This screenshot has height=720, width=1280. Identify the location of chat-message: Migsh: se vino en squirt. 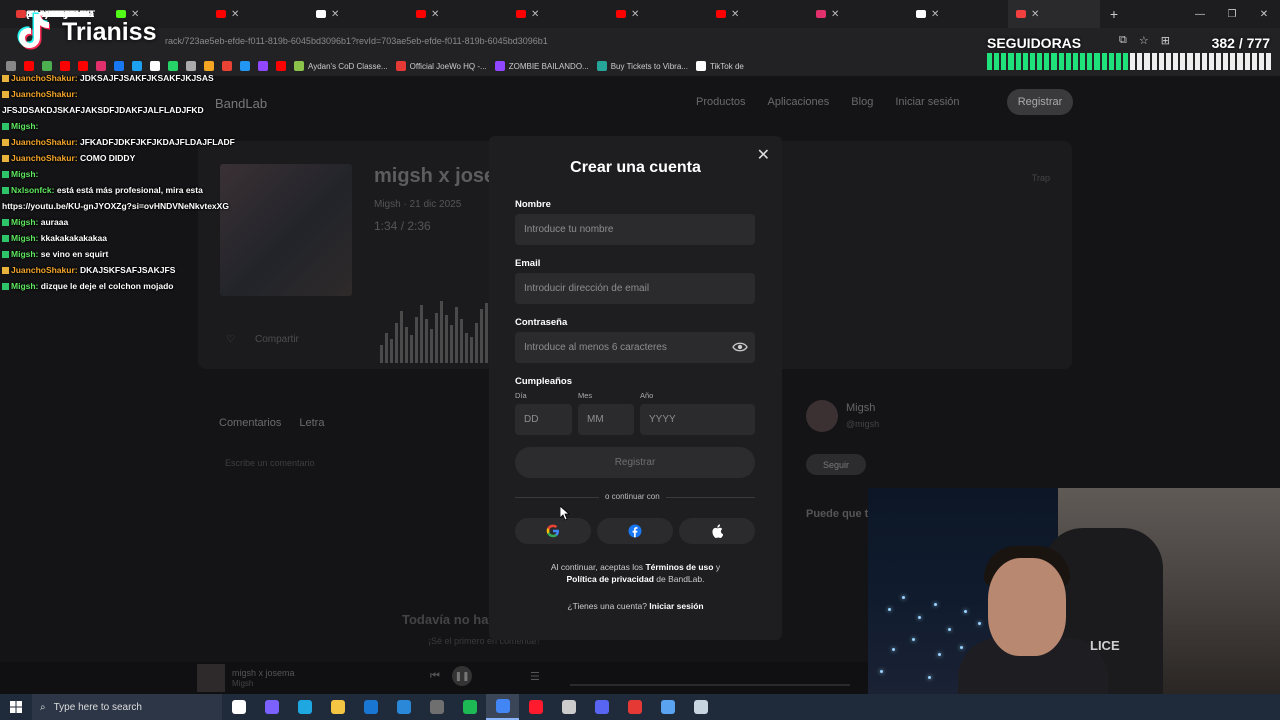
(137, 254).